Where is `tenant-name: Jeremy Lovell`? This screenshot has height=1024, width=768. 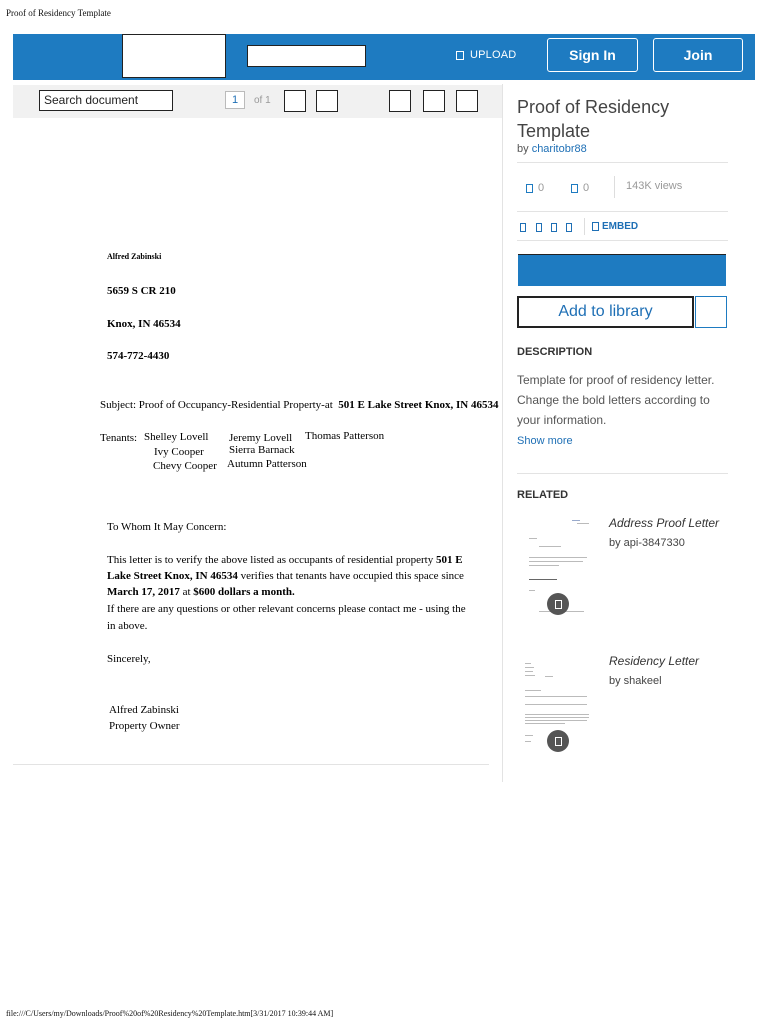
tenant-name: Jeremy Lovell is located at coordinates (261, 438).